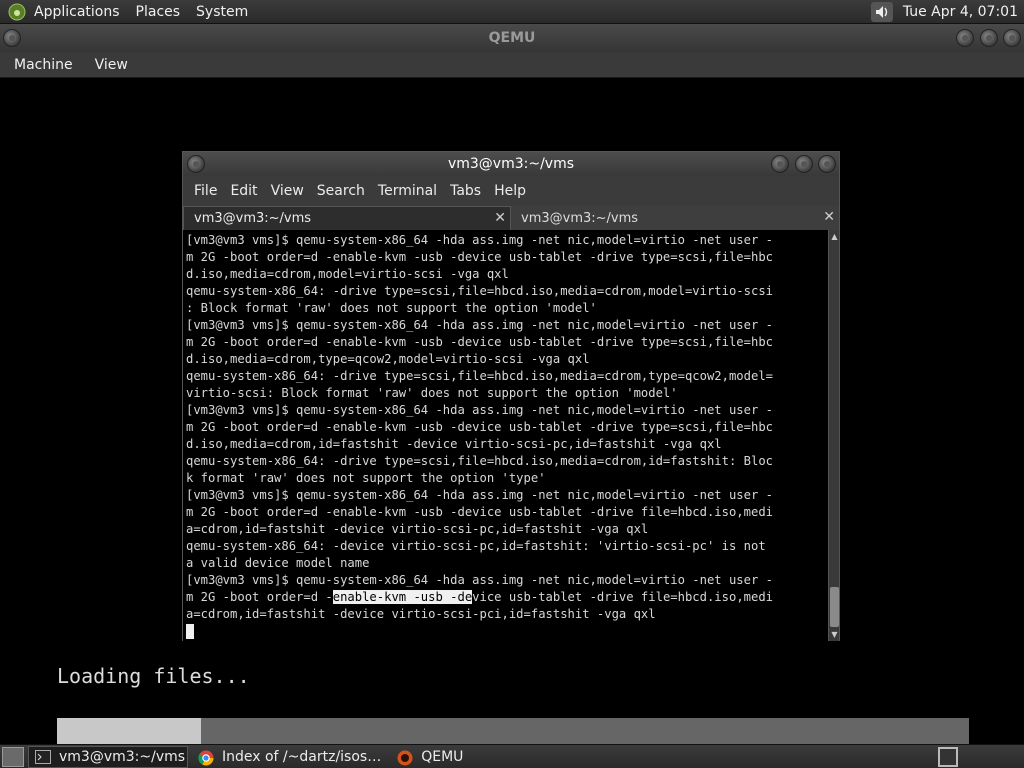 The width and height of the screenshot is (1024, 768). I want to click on window-menu-button, so click(12, 38).